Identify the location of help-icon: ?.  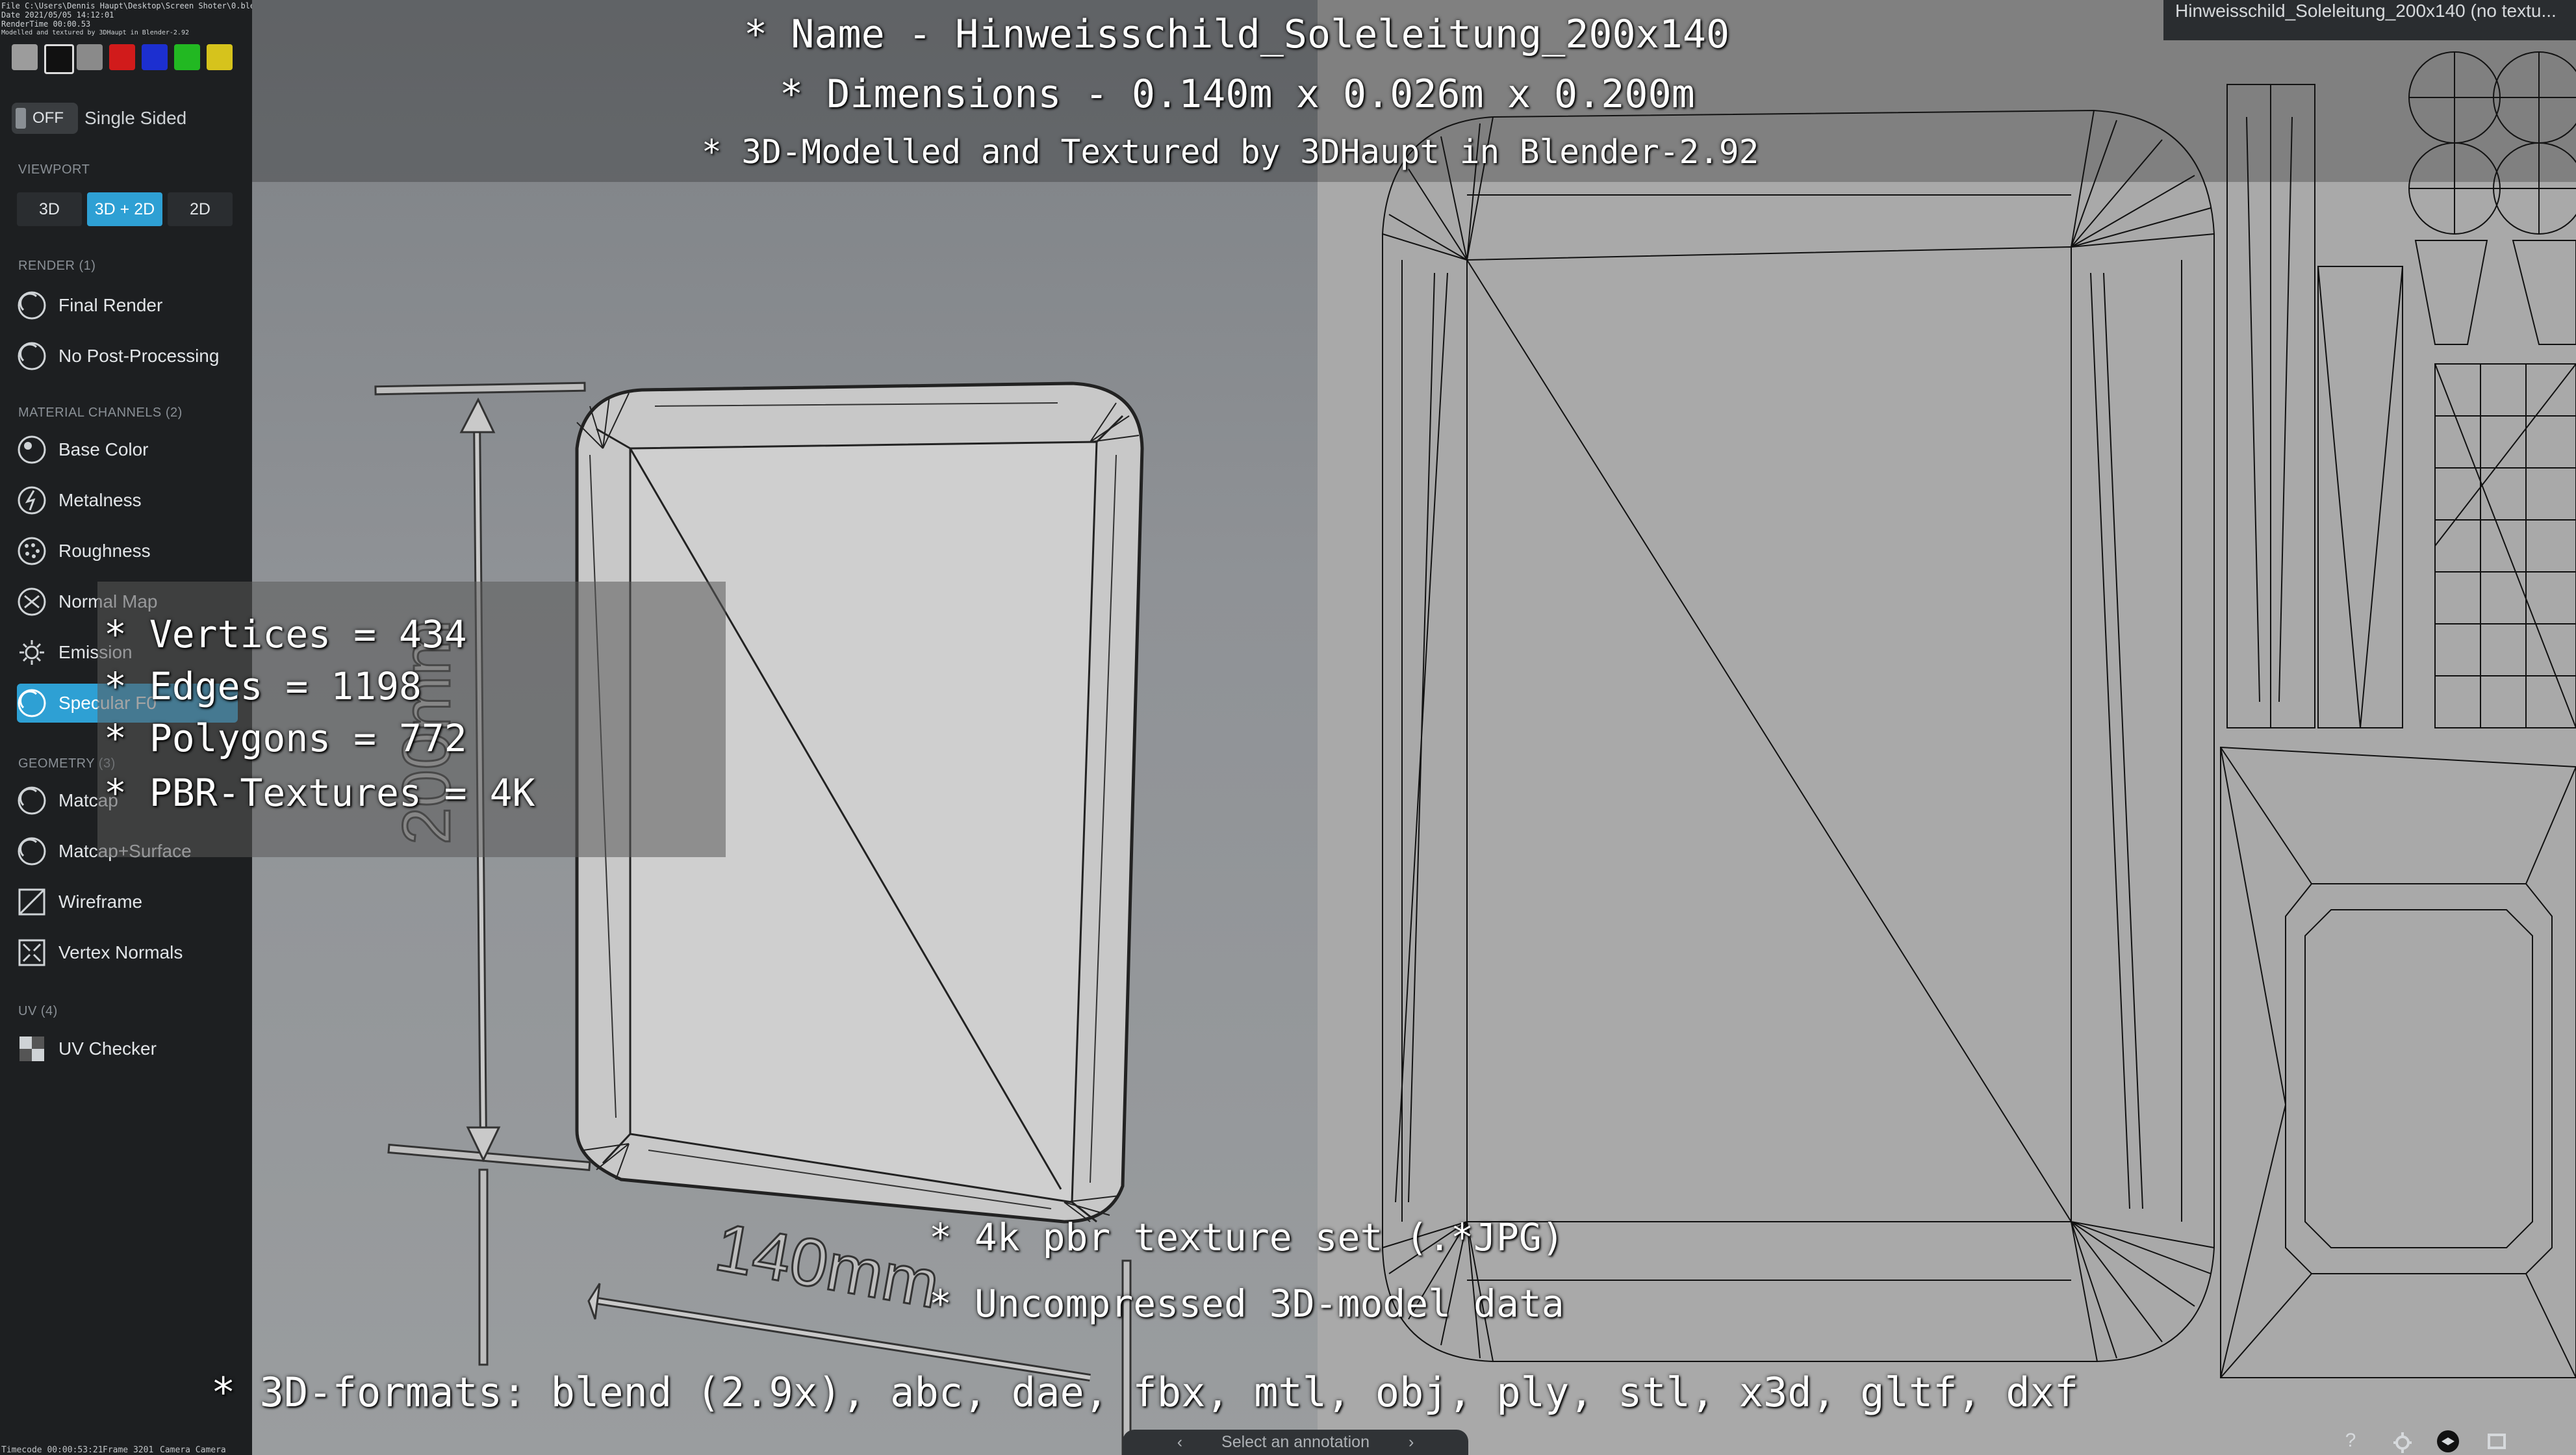
(2350, 1442).